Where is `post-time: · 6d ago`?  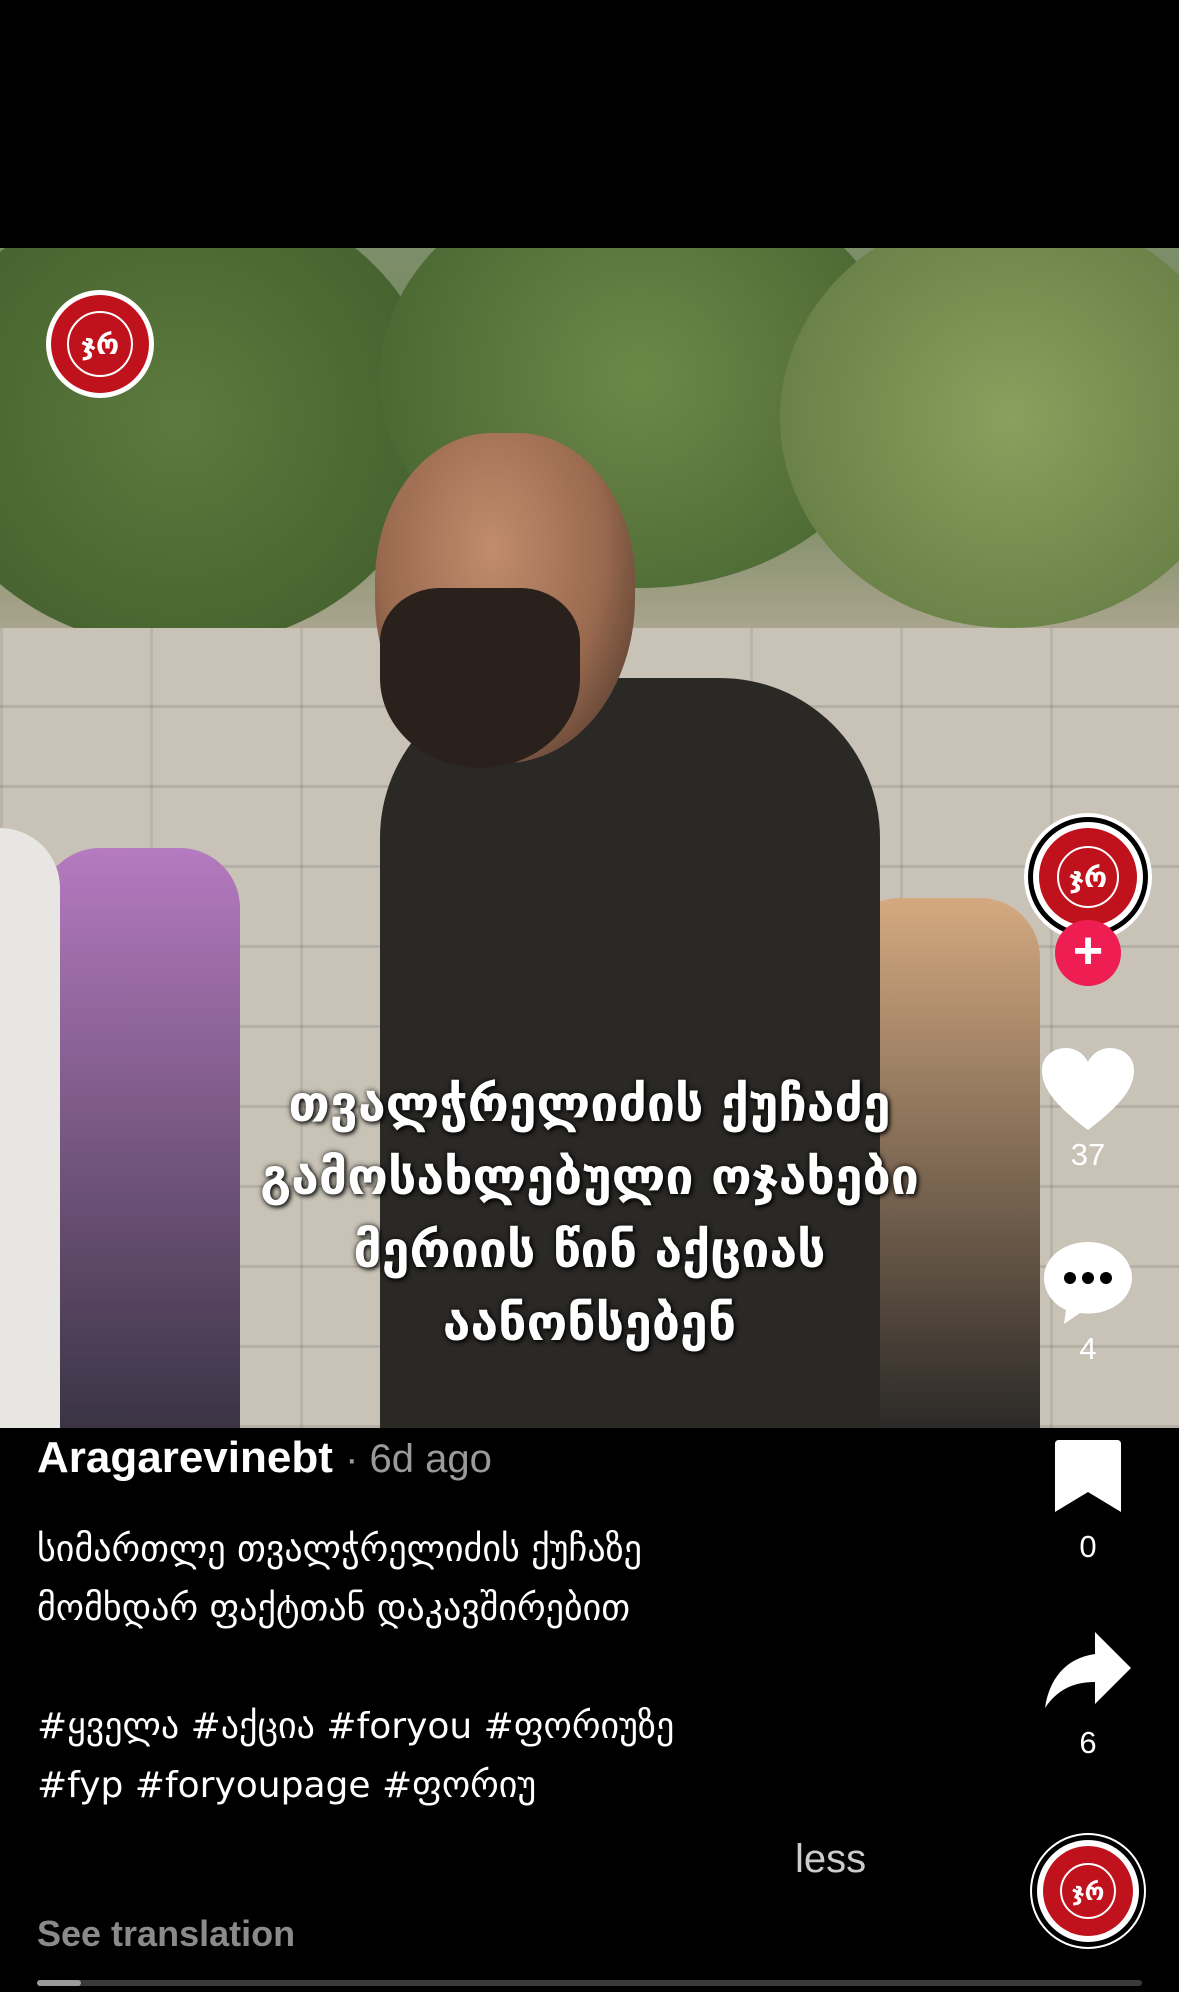
post-time: · 6d ago is located at coordinates (418, 1459).